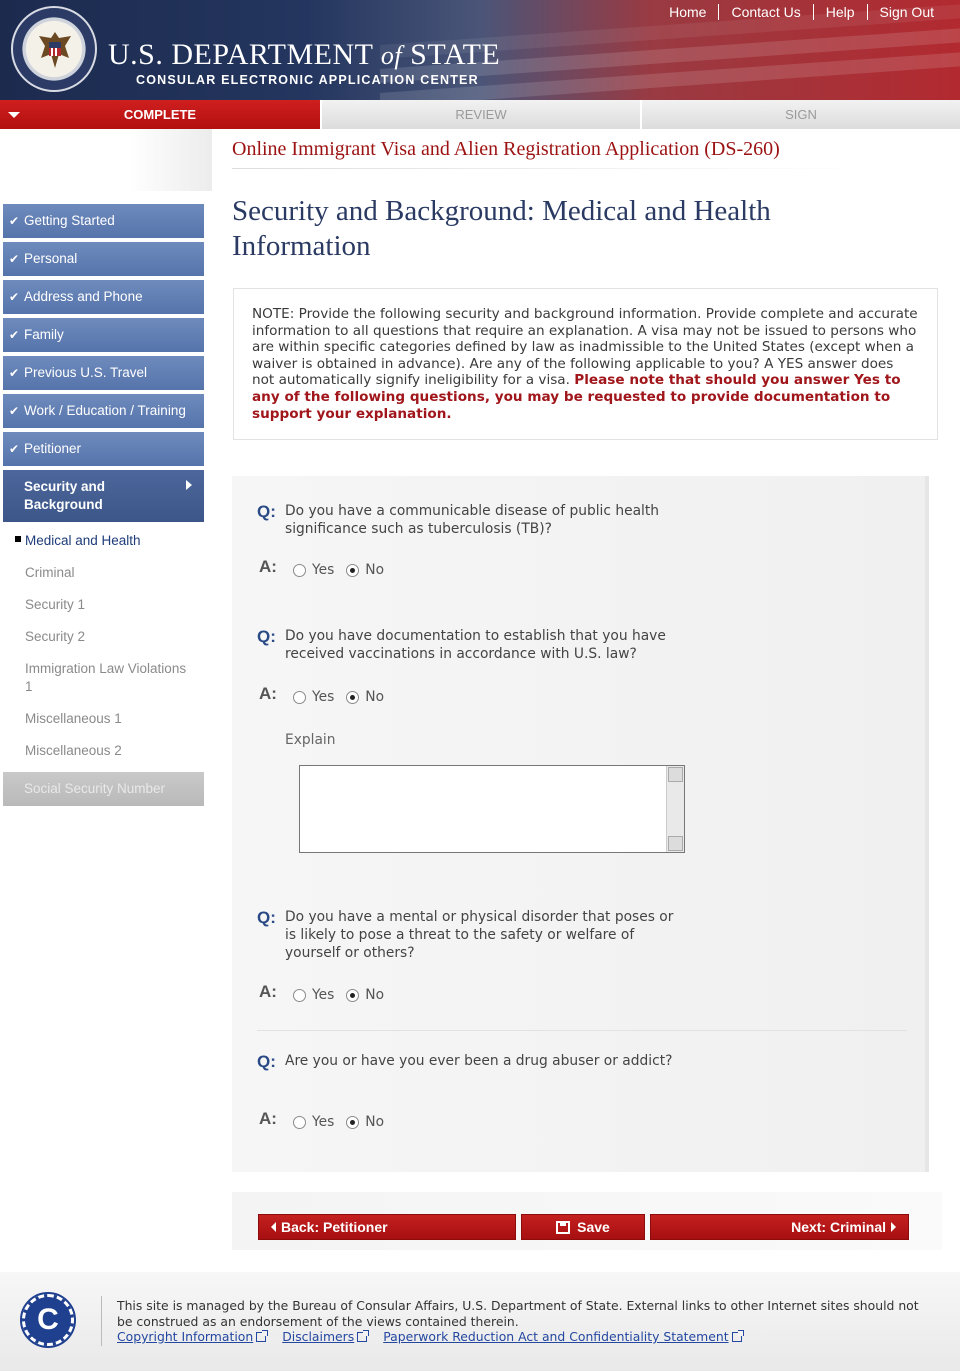 The height and width of the screenshot is (1371, 960). What do you see at coordinates (103, 449) in the screenshot?
I see `sidebar-item-petitioner: ✔ Petitioner` at bounding box center [103, 449].